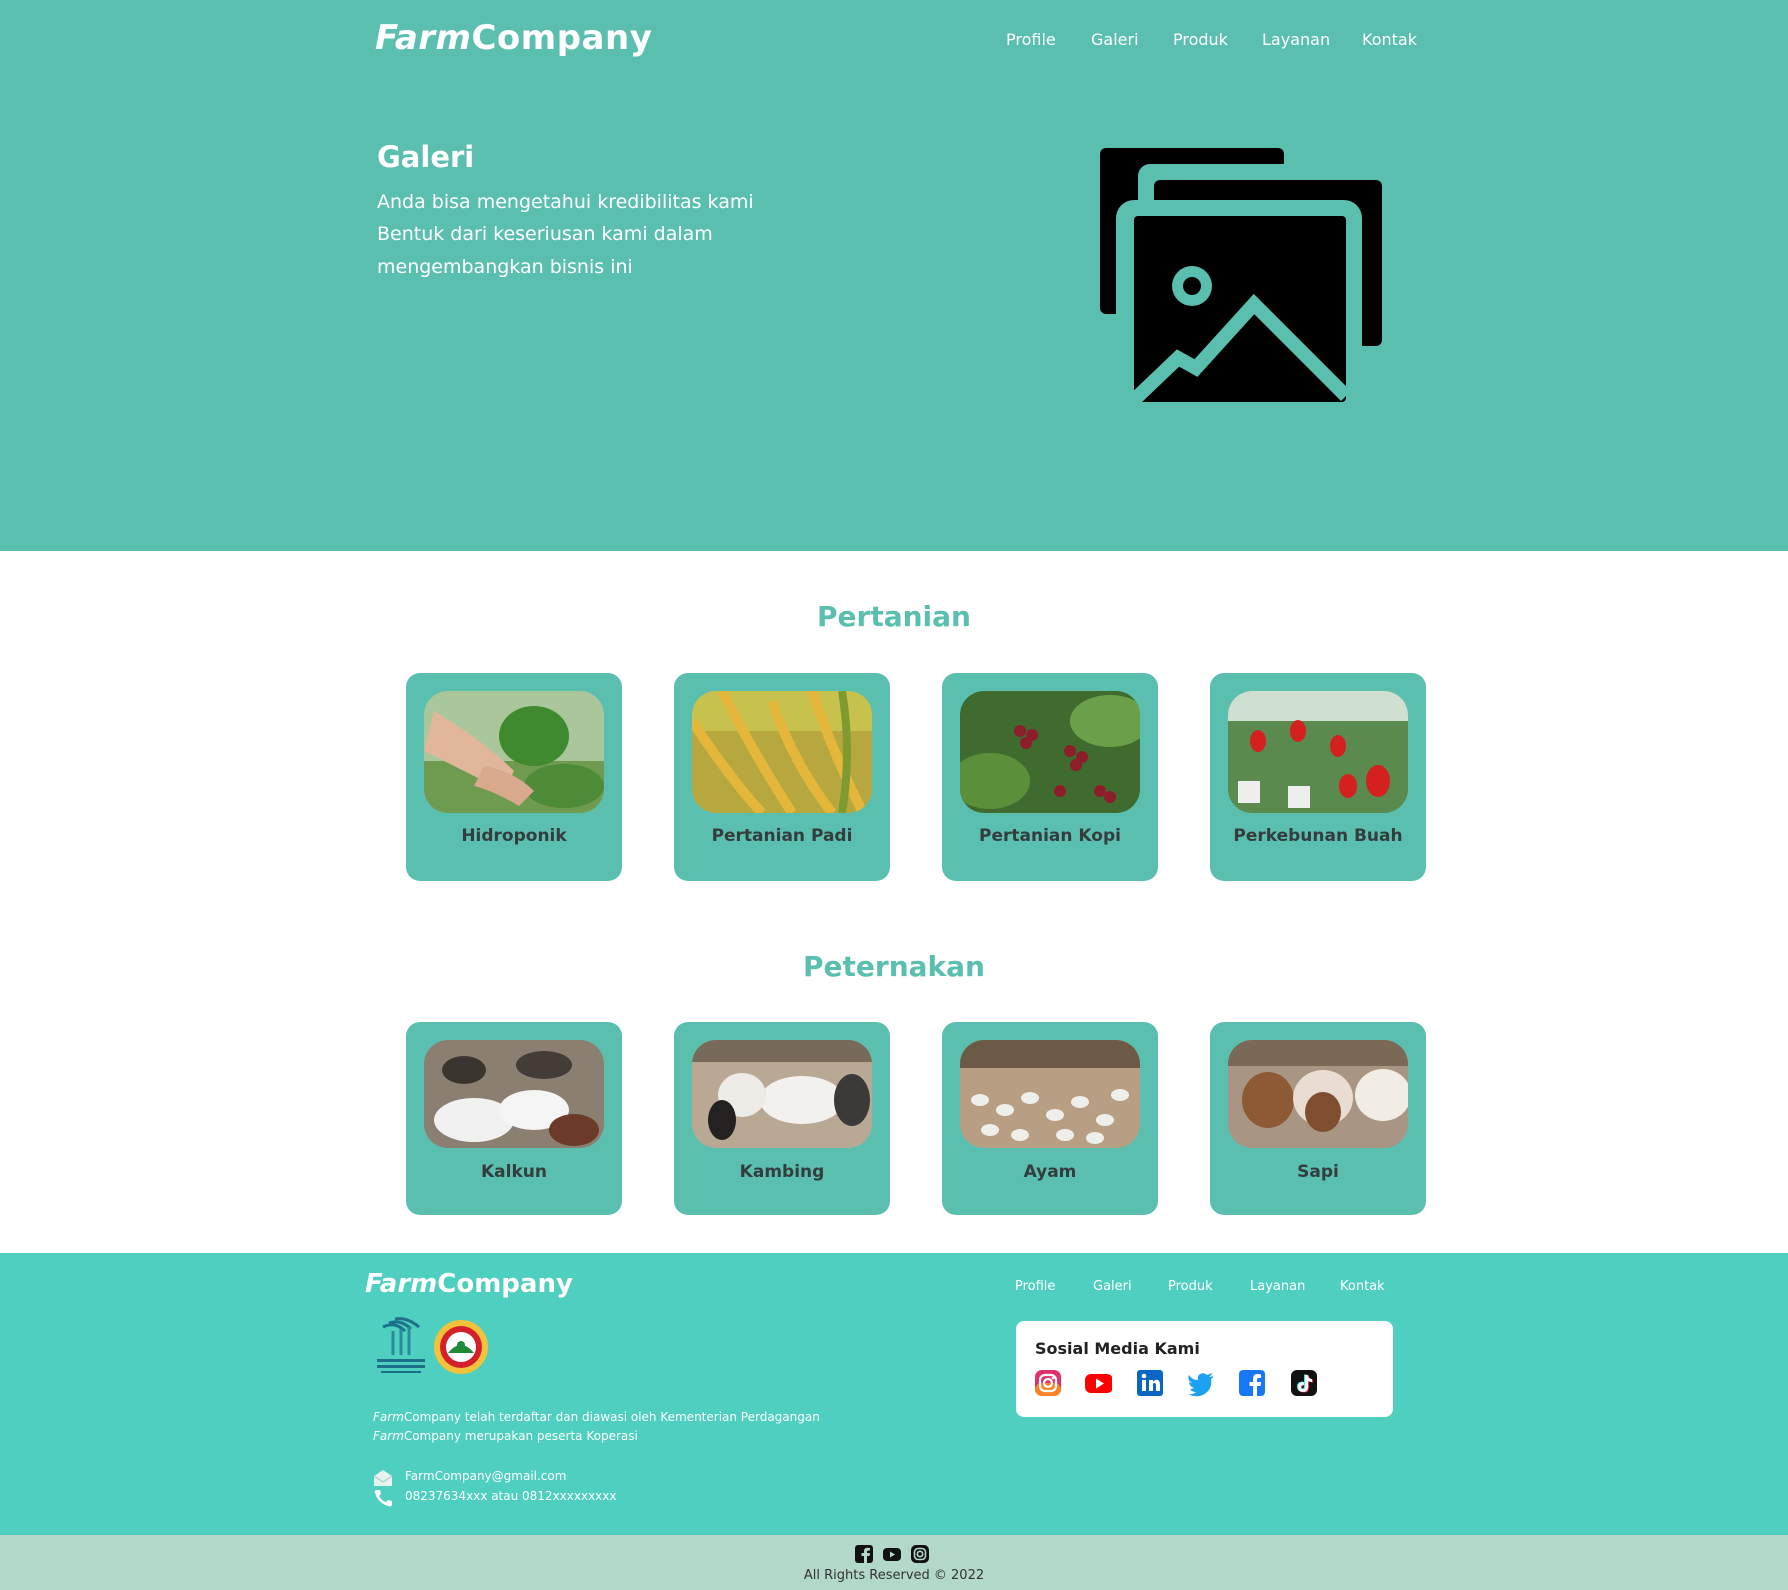  I want to click on hidroponik-photo, so click(514, 752).